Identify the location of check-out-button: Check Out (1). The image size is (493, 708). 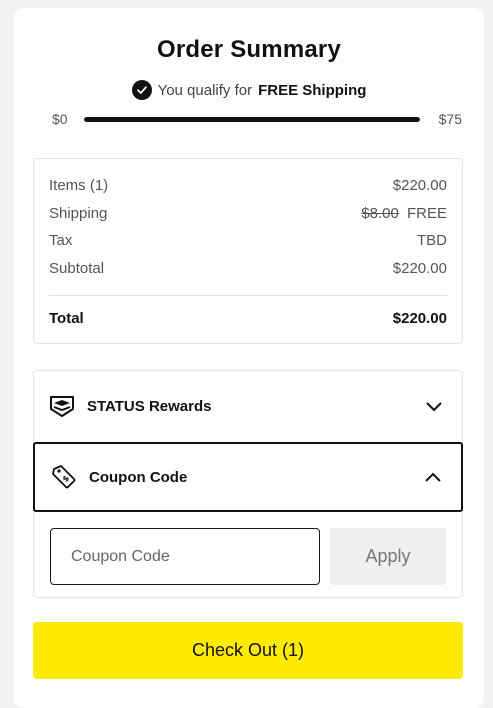
(248, 650).